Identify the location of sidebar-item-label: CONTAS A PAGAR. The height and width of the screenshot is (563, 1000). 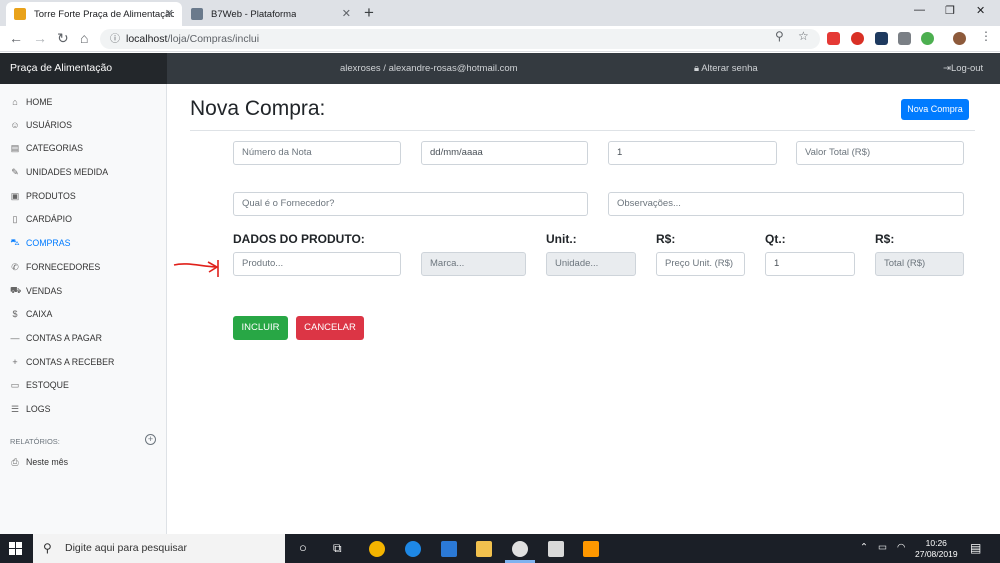
(64, 338).